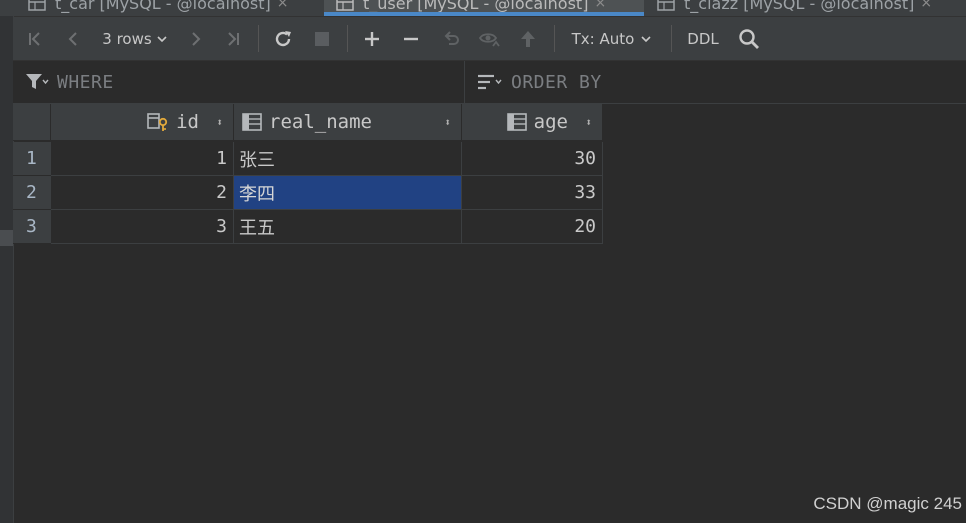 Image resolution: width=966 pixels, height=523 pixels. I want to click on chevron-right-icon, so click(196, 39).